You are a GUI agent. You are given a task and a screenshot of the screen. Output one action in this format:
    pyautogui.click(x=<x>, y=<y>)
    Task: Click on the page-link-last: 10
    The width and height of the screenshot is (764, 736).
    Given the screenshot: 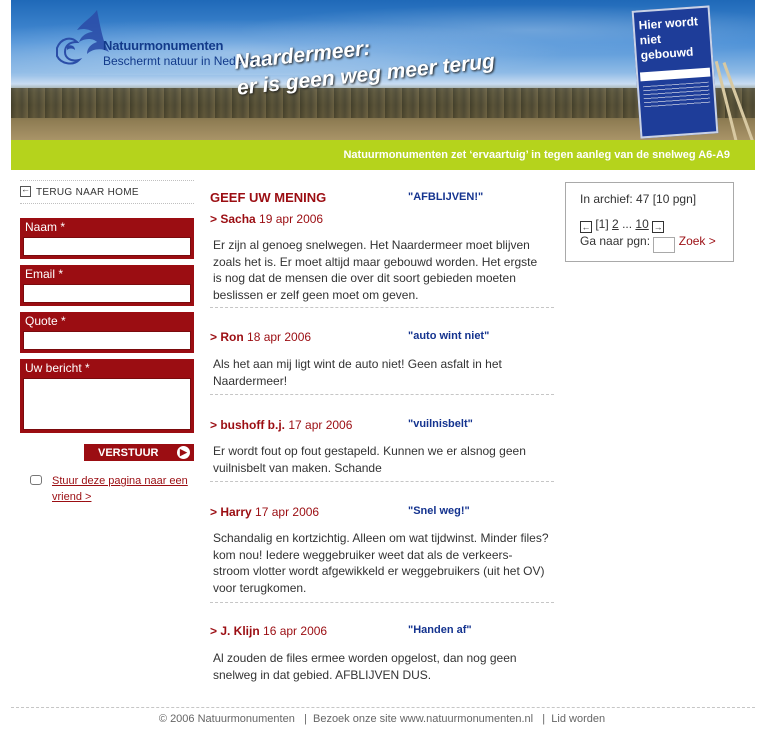 What is the action you would take?
    pyautogui.click(x=641, y=224)
    